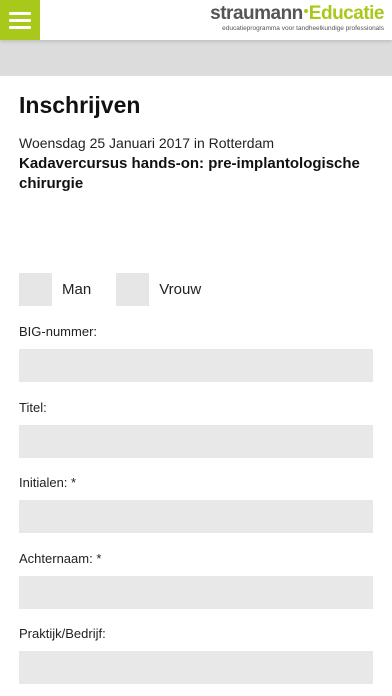  Describe the element at coordinates (35, 289) in the screenshot. I see `gender-checkbox-man` at that location.